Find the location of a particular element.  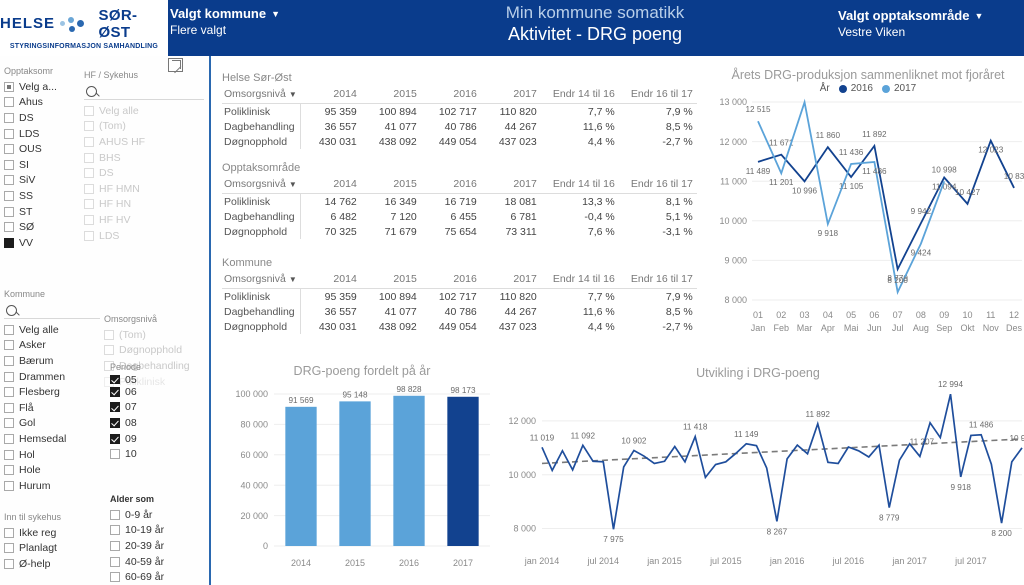

filter-option-kommune: Asker is located at coordinates (52, 346).